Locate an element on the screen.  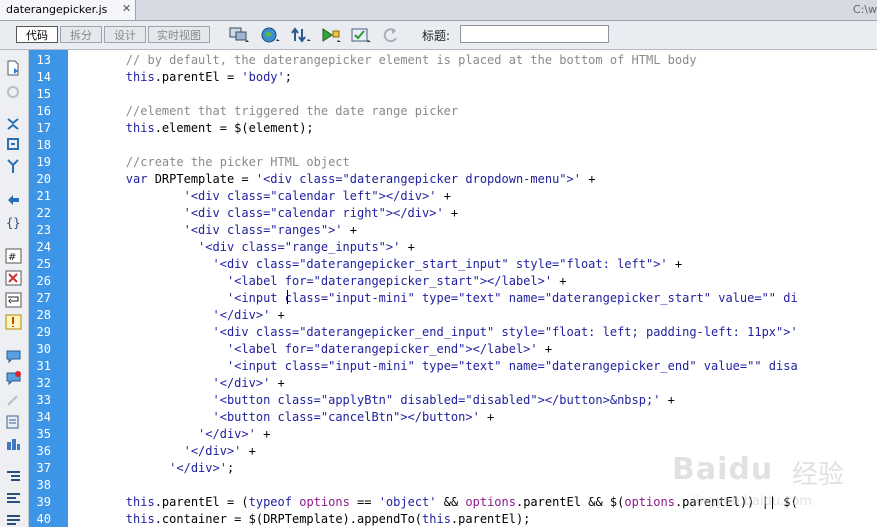
code-view-button: 代码 is located at coordinates (37, 34).